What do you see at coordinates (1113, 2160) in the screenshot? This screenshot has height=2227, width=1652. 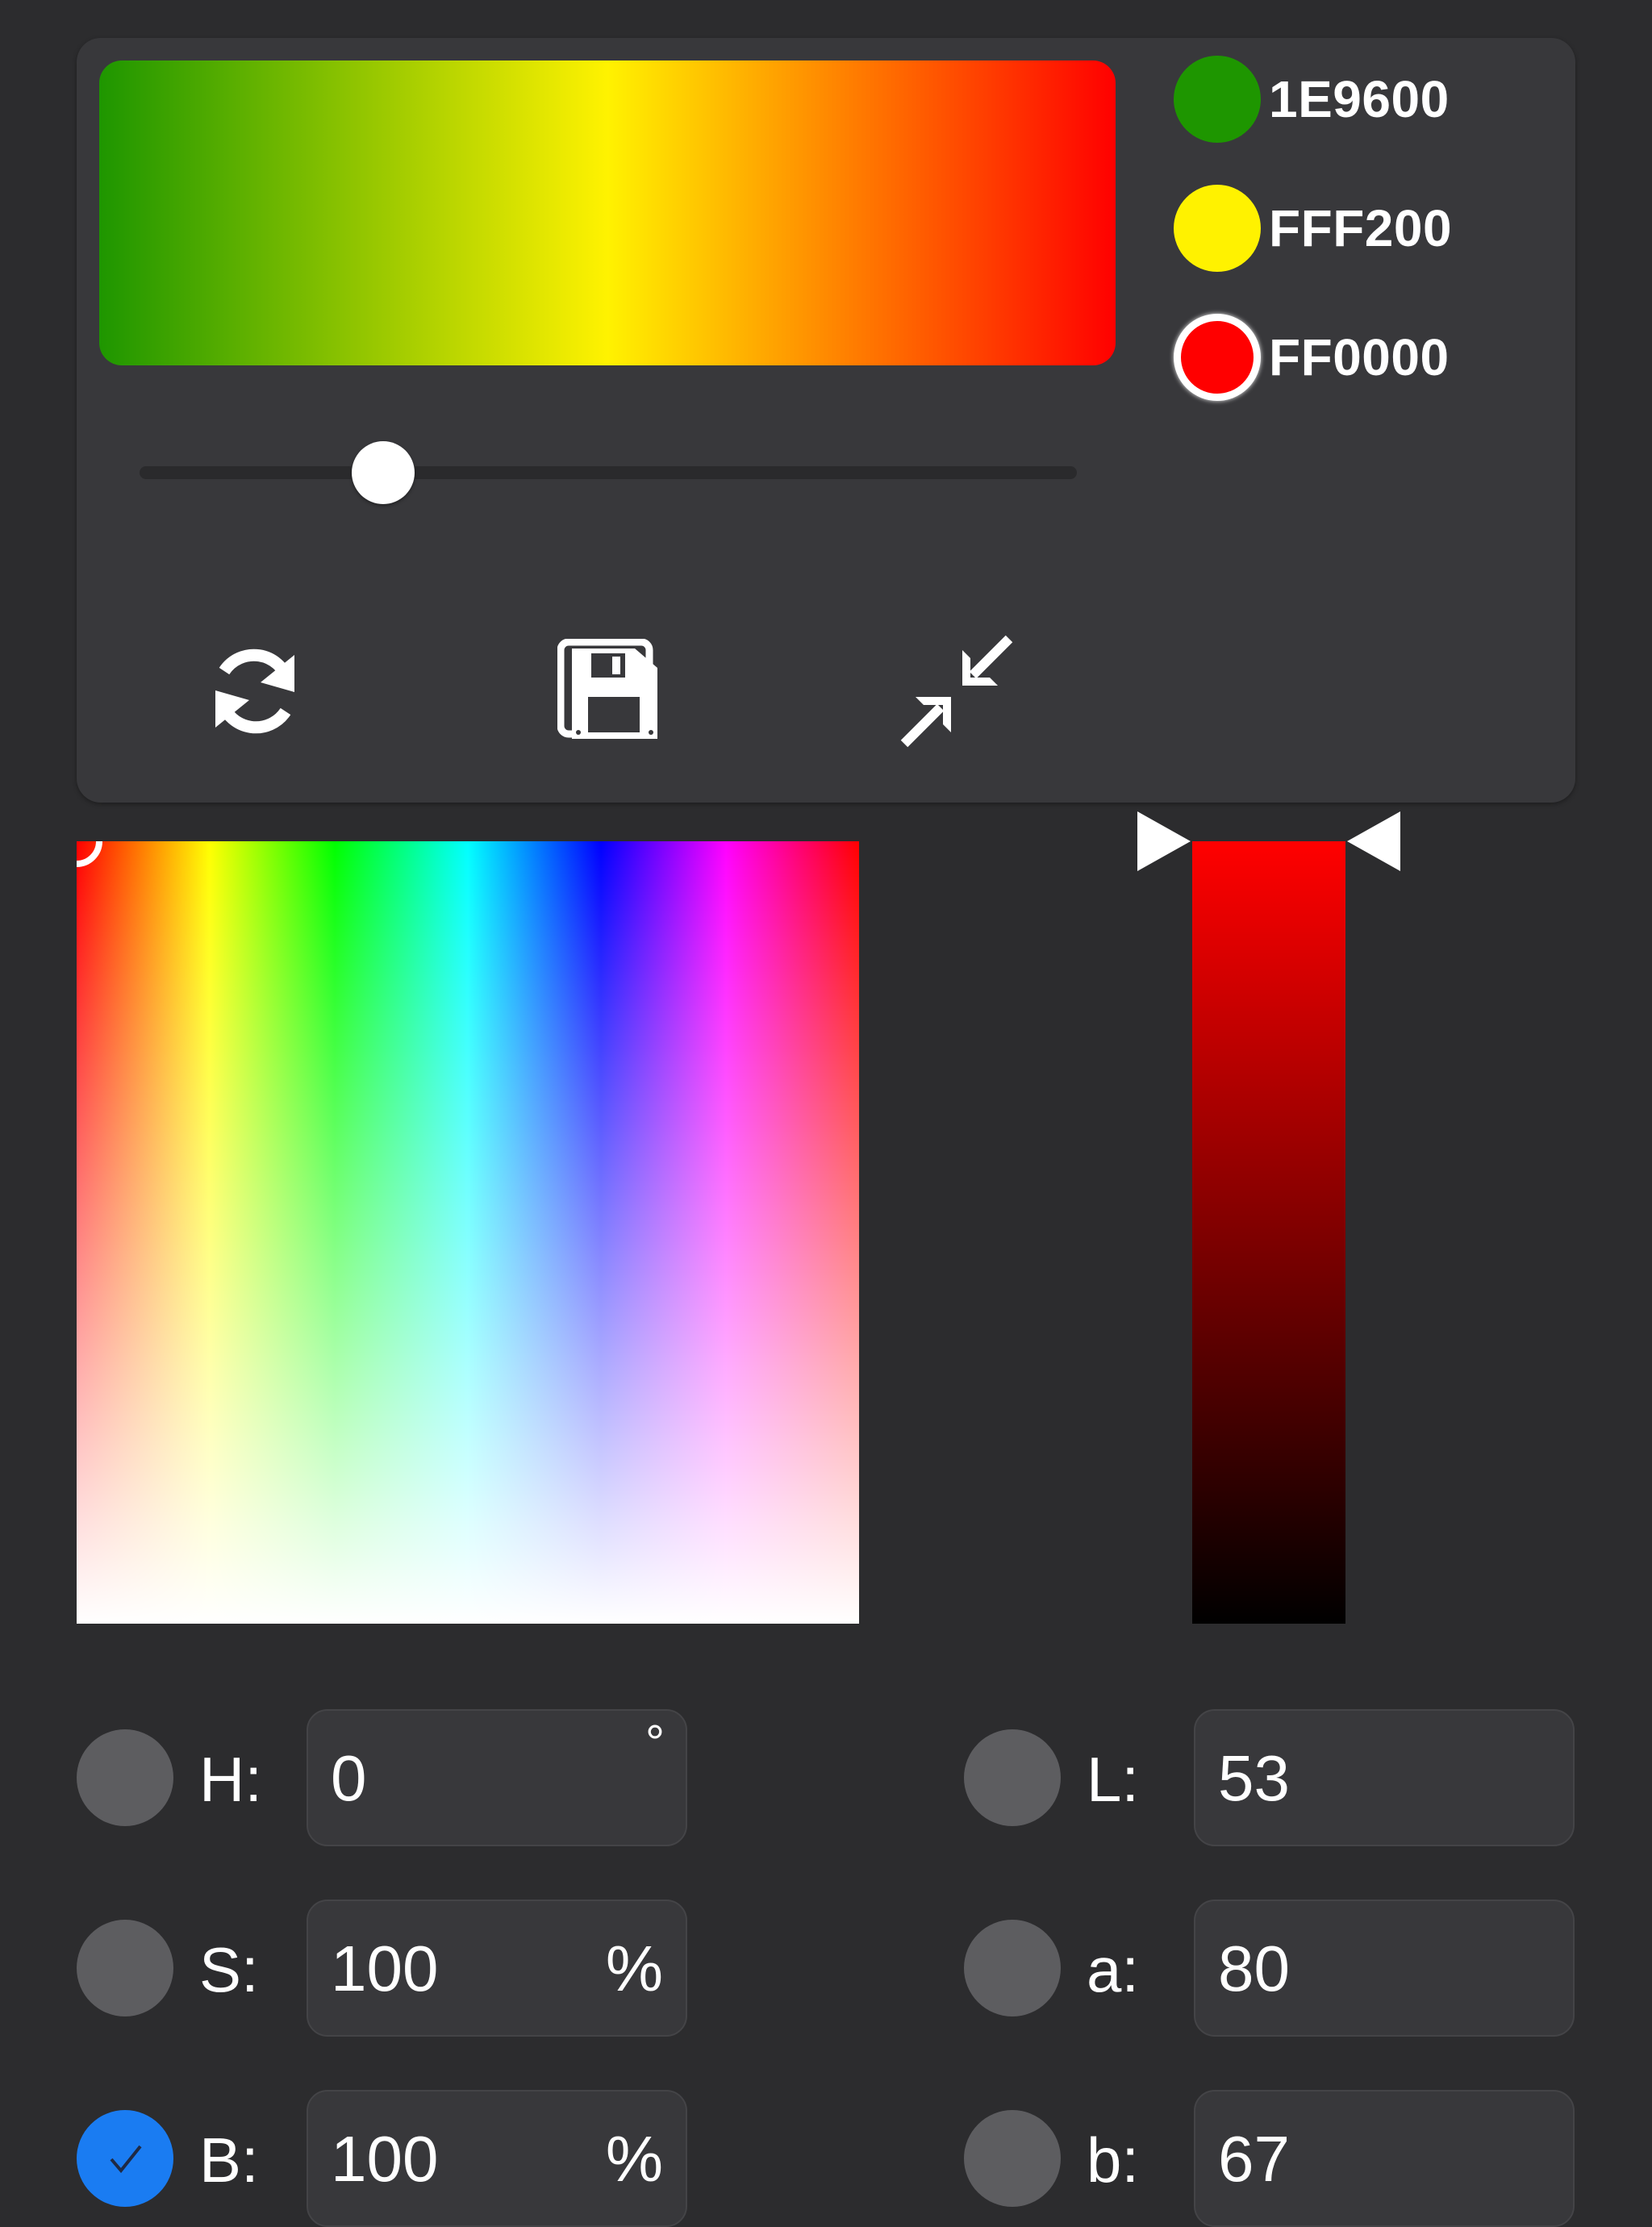 I see `channel-lab-b-label: b:` at bounding box center [1113, 2160].